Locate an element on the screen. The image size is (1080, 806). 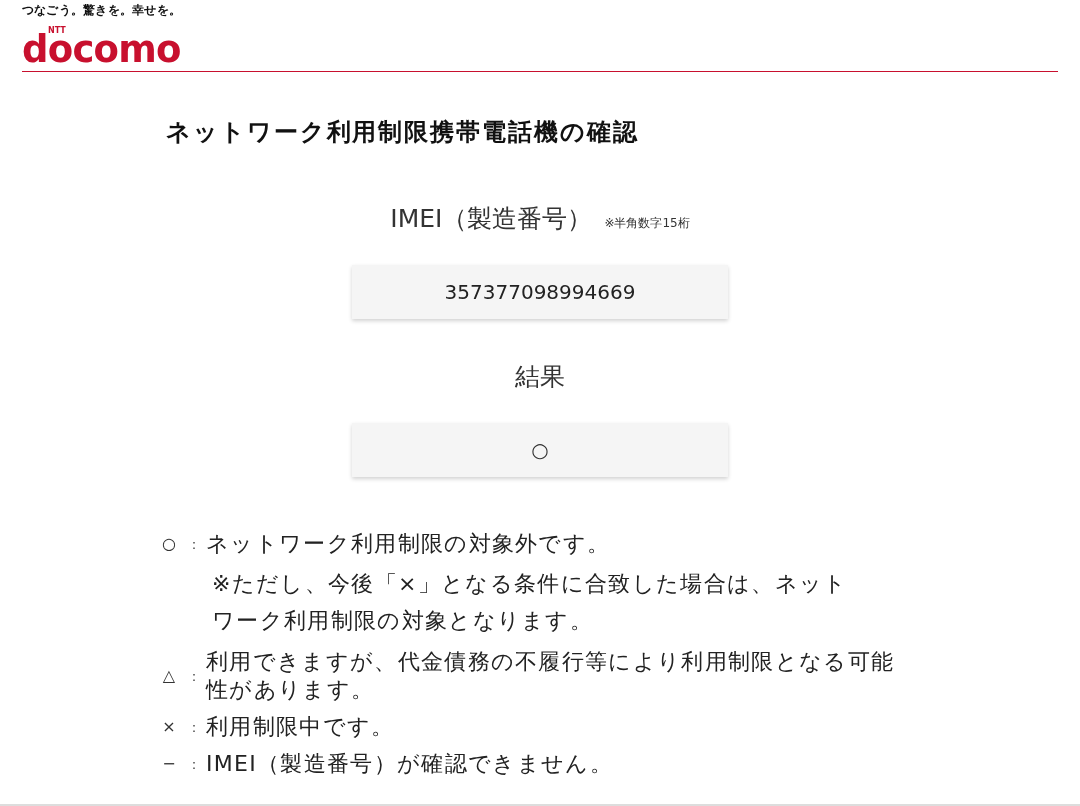
result-label: 結果 is located at coordinates (540, 377).